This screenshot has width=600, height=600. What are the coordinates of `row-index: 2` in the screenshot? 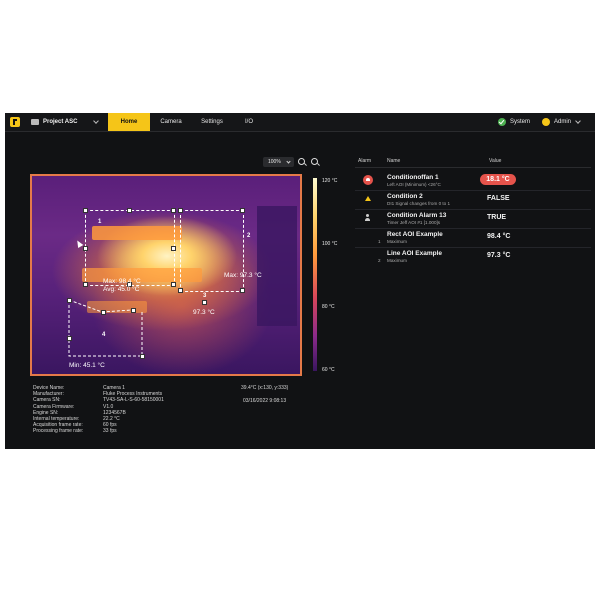 It's located at (379, 260).